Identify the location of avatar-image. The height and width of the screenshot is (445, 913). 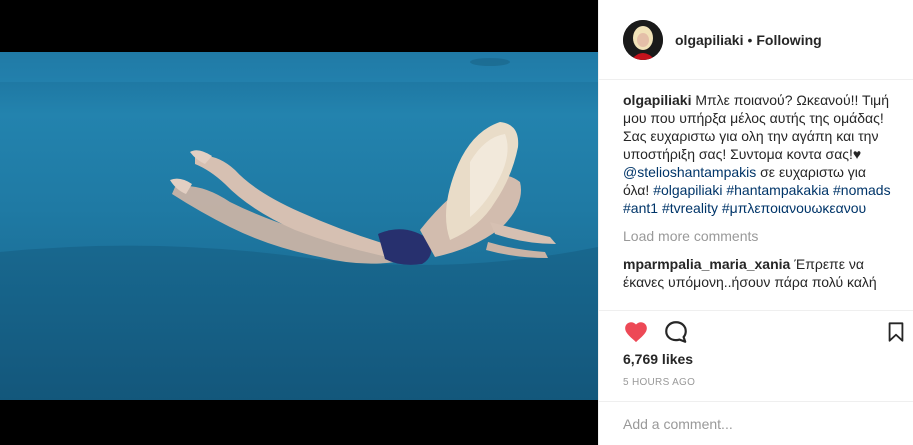
(643, 39).